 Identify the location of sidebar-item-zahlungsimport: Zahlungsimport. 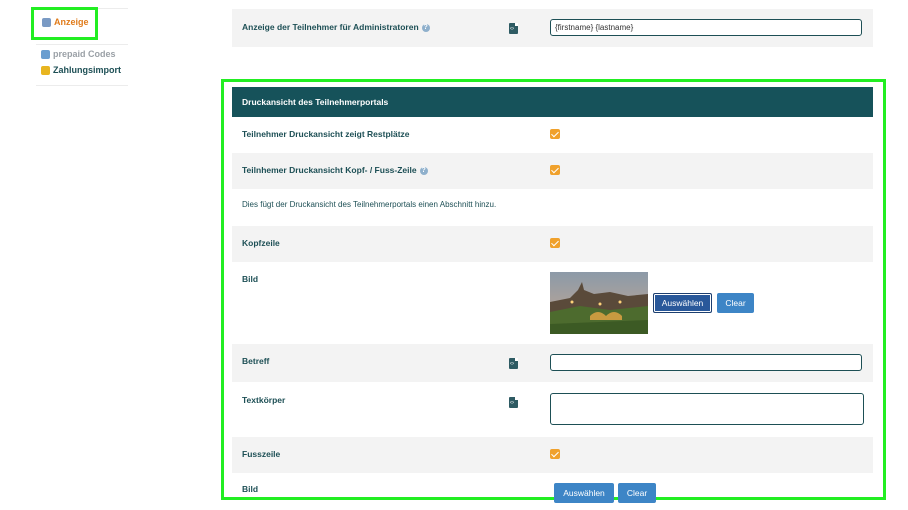
(81, 70).